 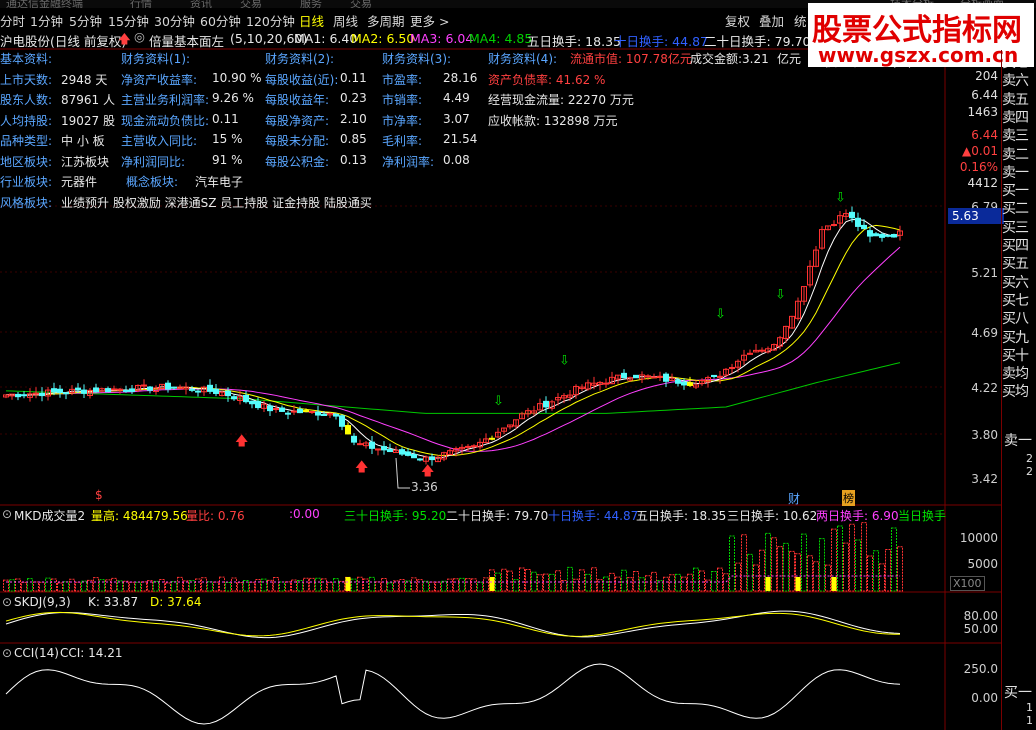 I want to click on sell-signal-icon-3: ⇩, so click(x=780, y=294).